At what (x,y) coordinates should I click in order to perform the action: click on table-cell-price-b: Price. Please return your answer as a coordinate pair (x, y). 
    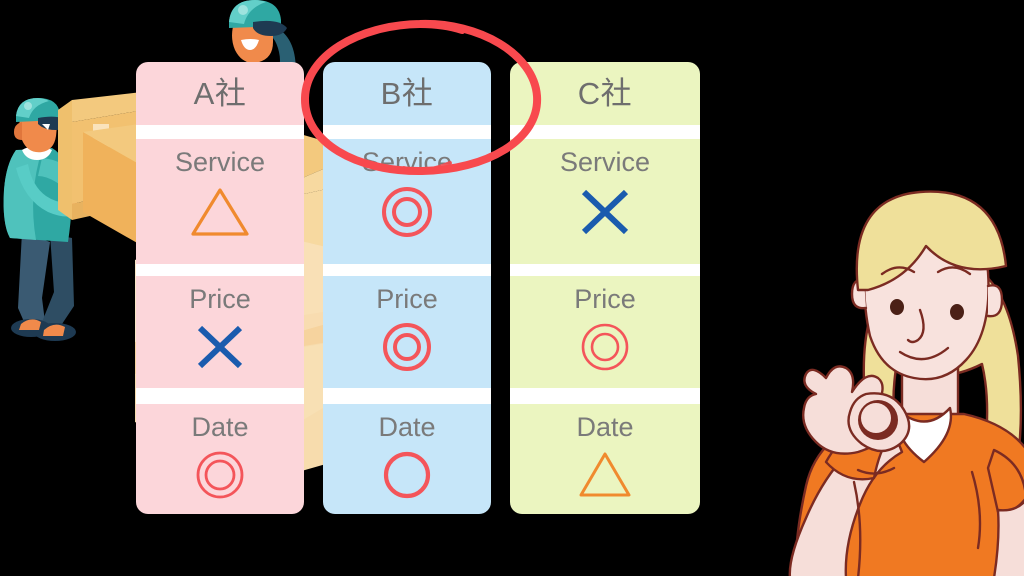
    Looking at the image, I should click on (407, 332).